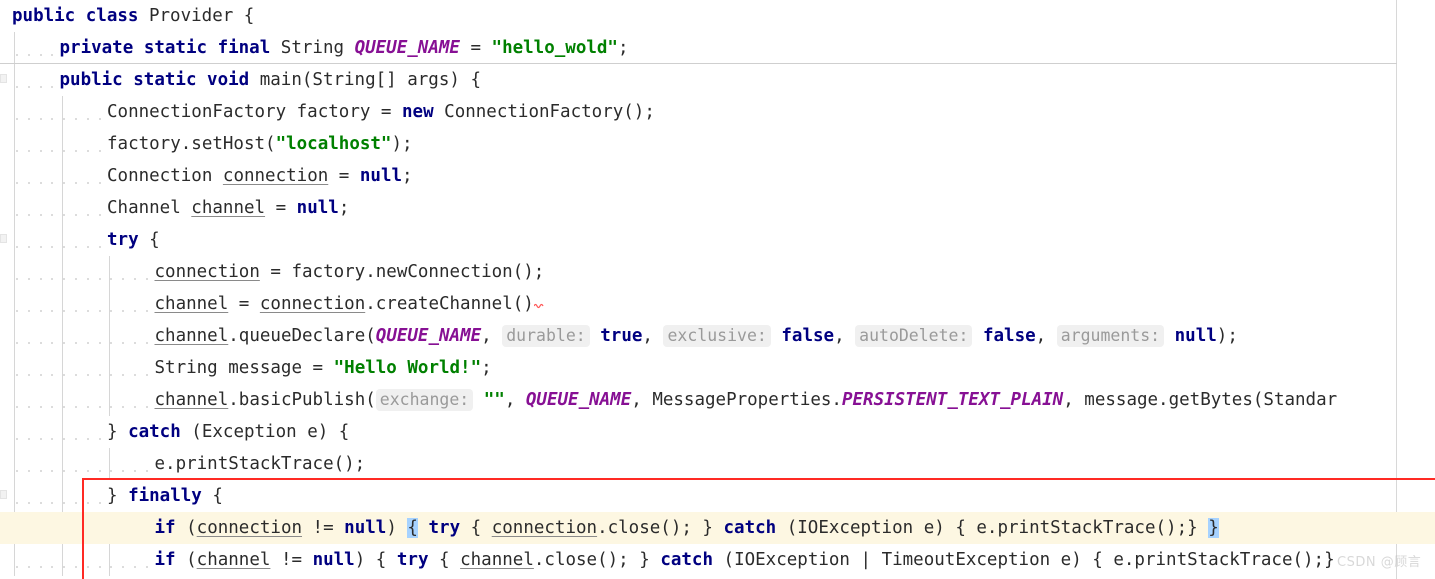  What do you see at coordinates (736, 400) in the screenshot?
I see `code-token: , MessageProperties.` at bounding box center [736, 400].